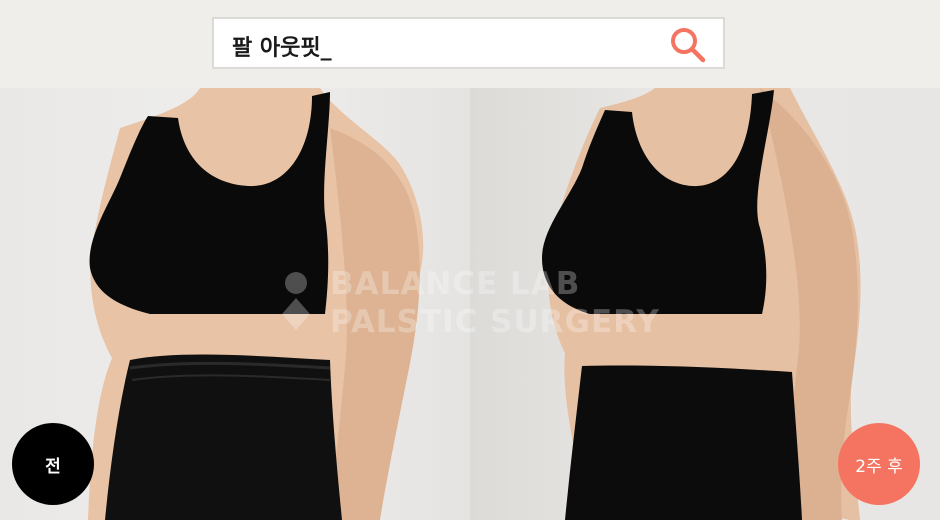  I want to click on search-query-text: 팔 아웃핏_, so click(282, 48).